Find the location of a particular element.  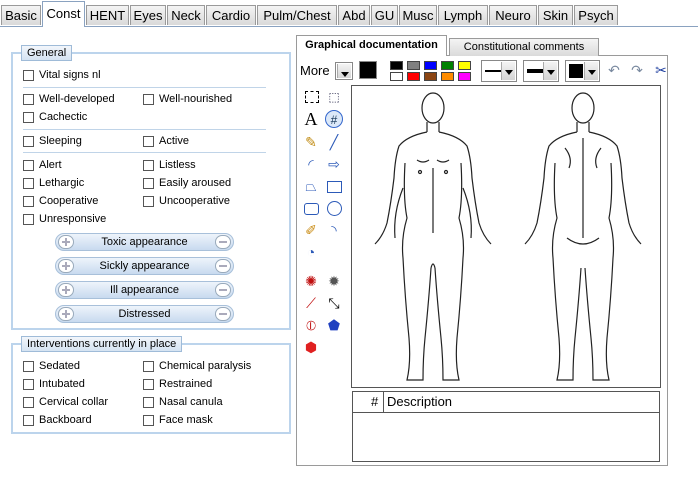

number-tool-icon: # is located at coordinates (334, 119).